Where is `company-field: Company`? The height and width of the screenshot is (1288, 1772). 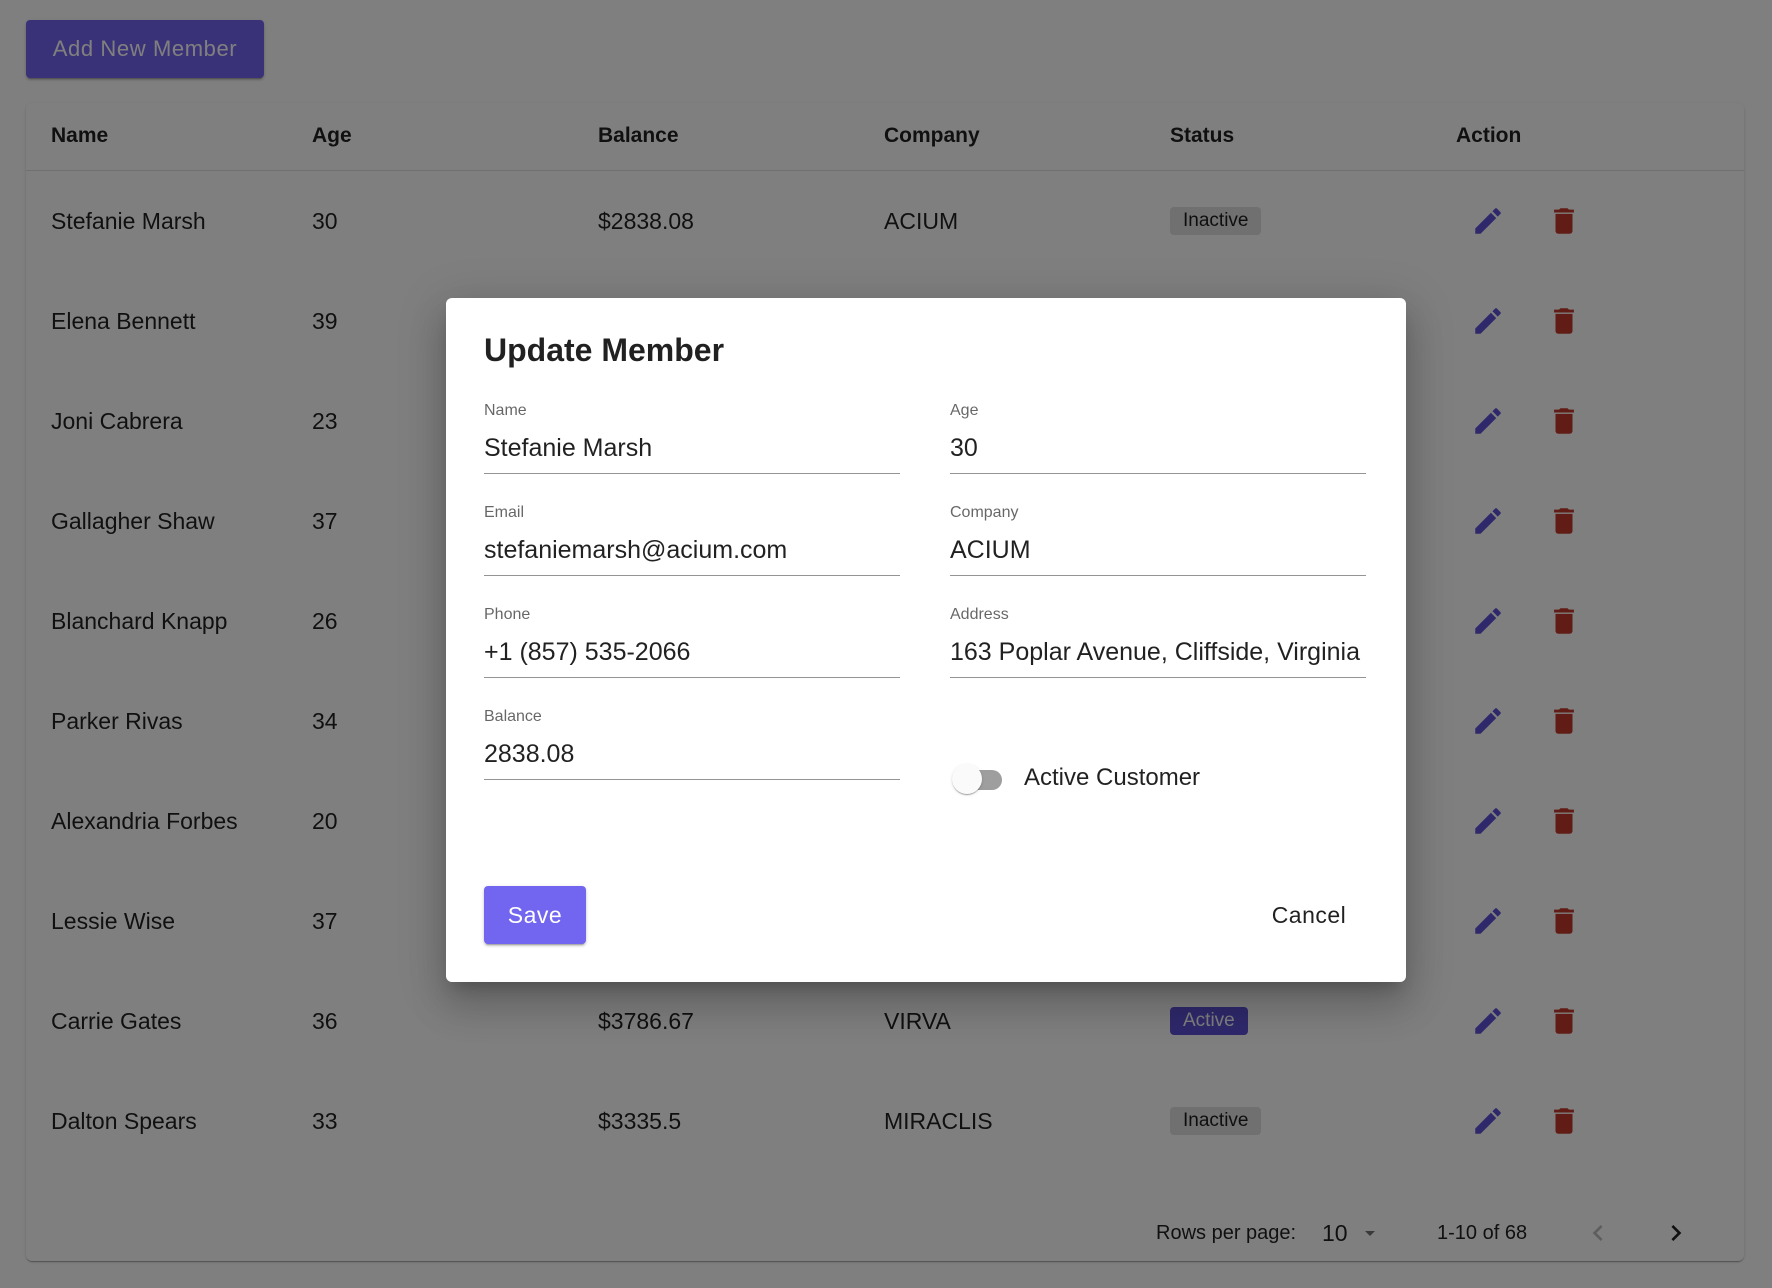 company-field: Company is located at coordinates (1158, 549).